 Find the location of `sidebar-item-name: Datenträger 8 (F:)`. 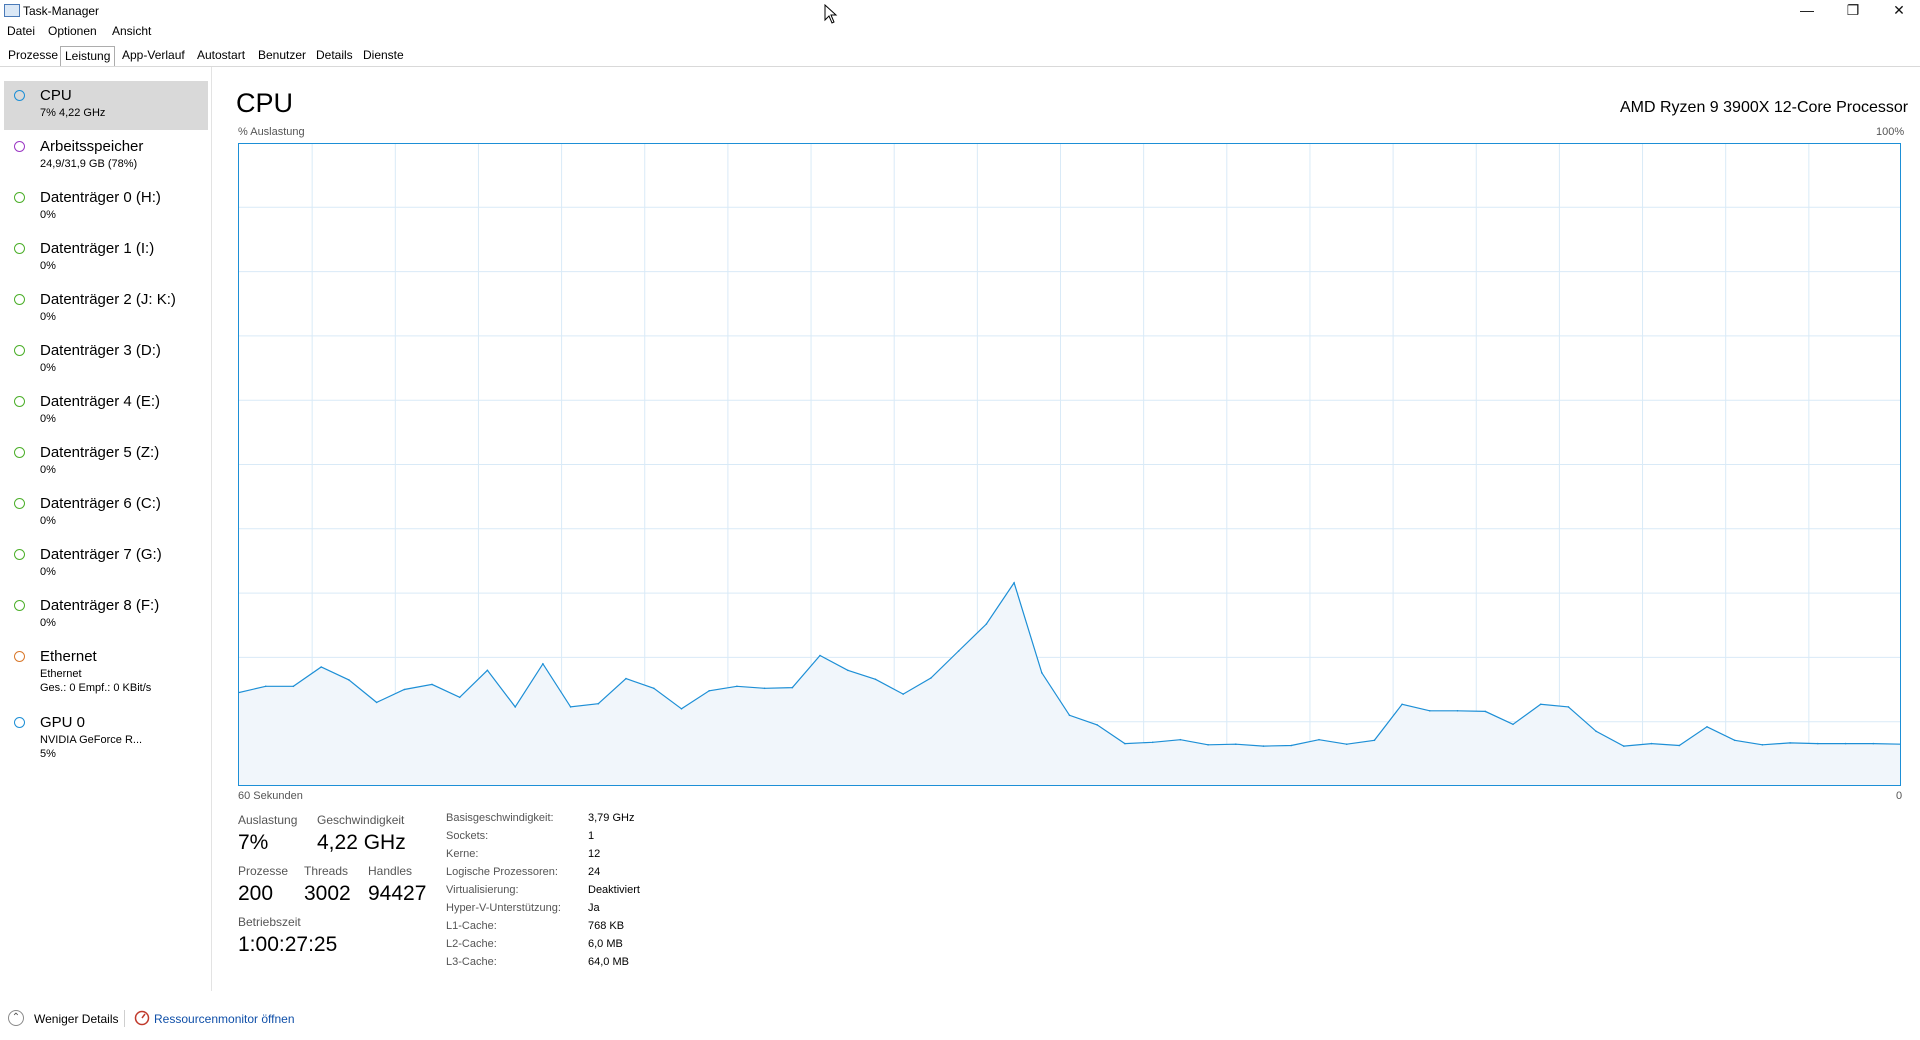

sidebar-item-name: Datenträger 8 (F:) is located at coordinates (100, 605).